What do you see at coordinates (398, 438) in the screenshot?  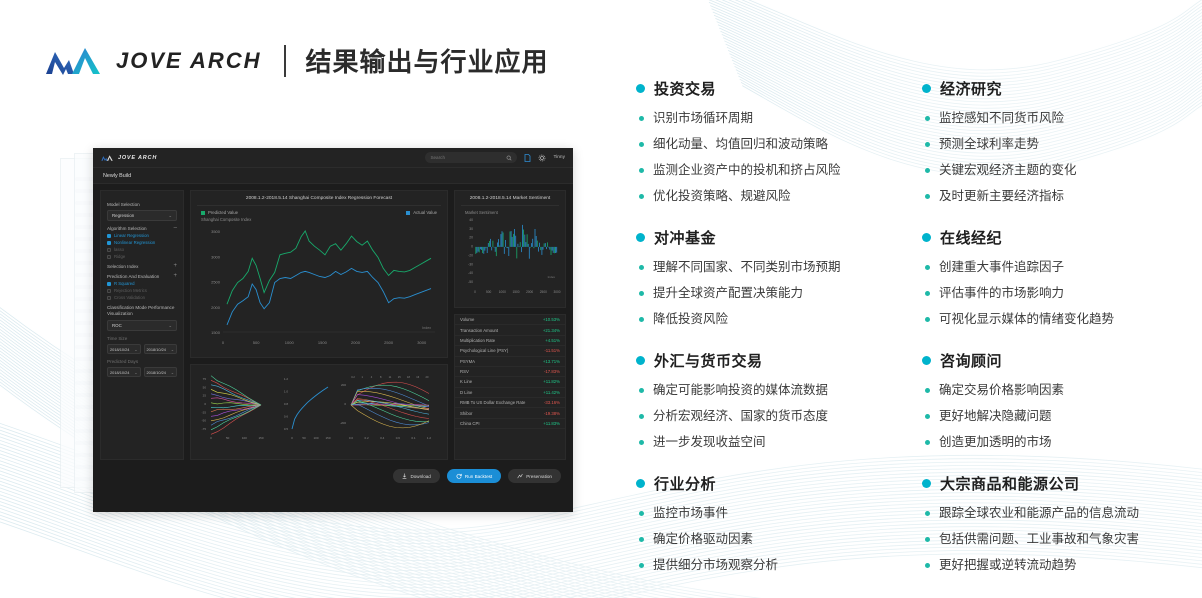 I see `svg-text: 0.6` at bounding box center [398, 438].